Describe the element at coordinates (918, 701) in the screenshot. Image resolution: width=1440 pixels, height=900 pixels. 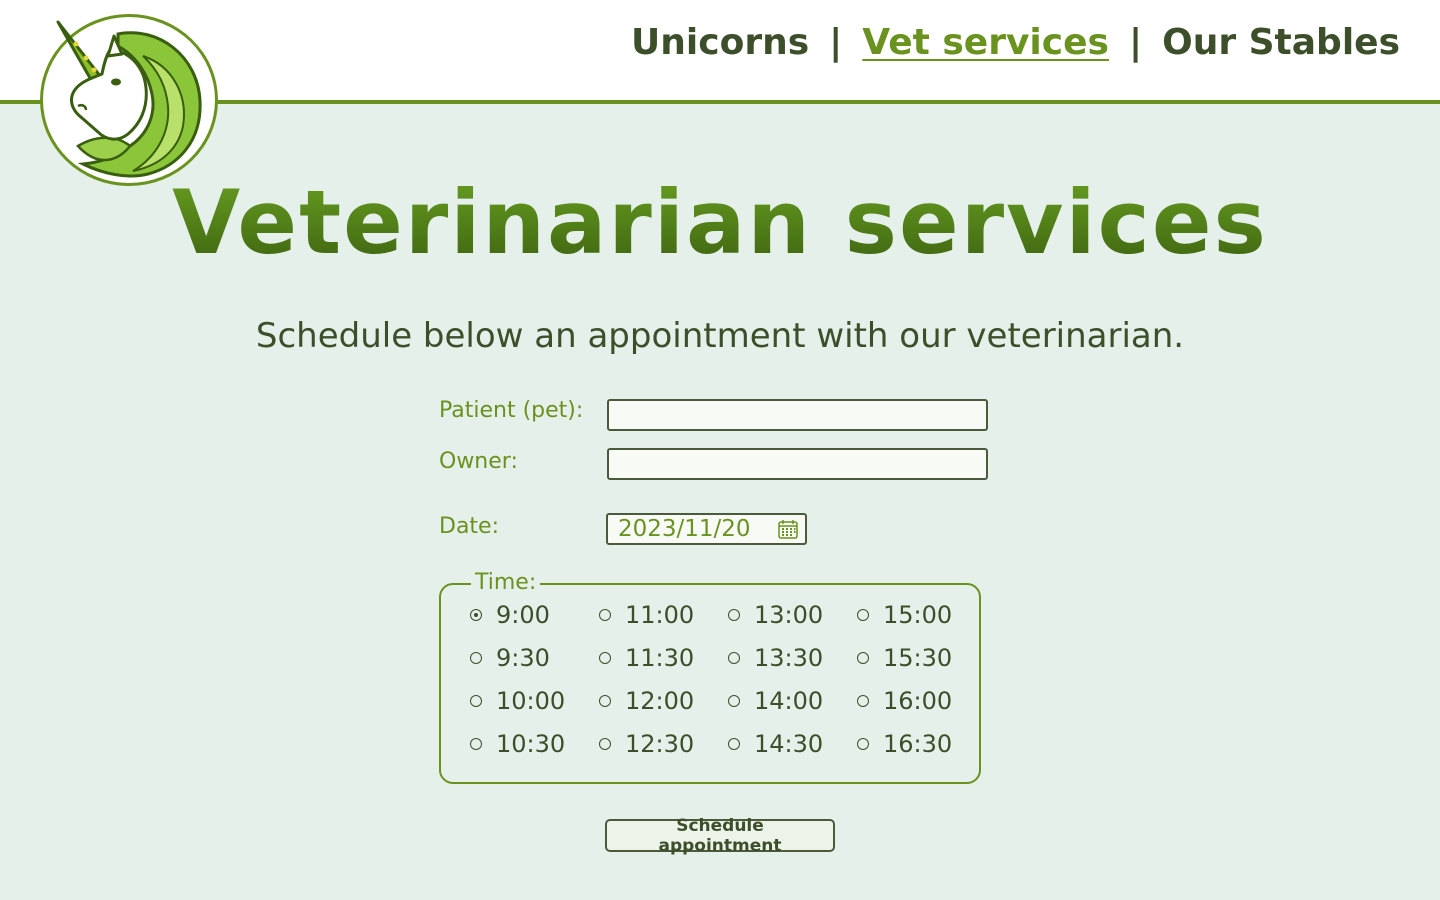
I see `time-option-label: 16:00` at that location.